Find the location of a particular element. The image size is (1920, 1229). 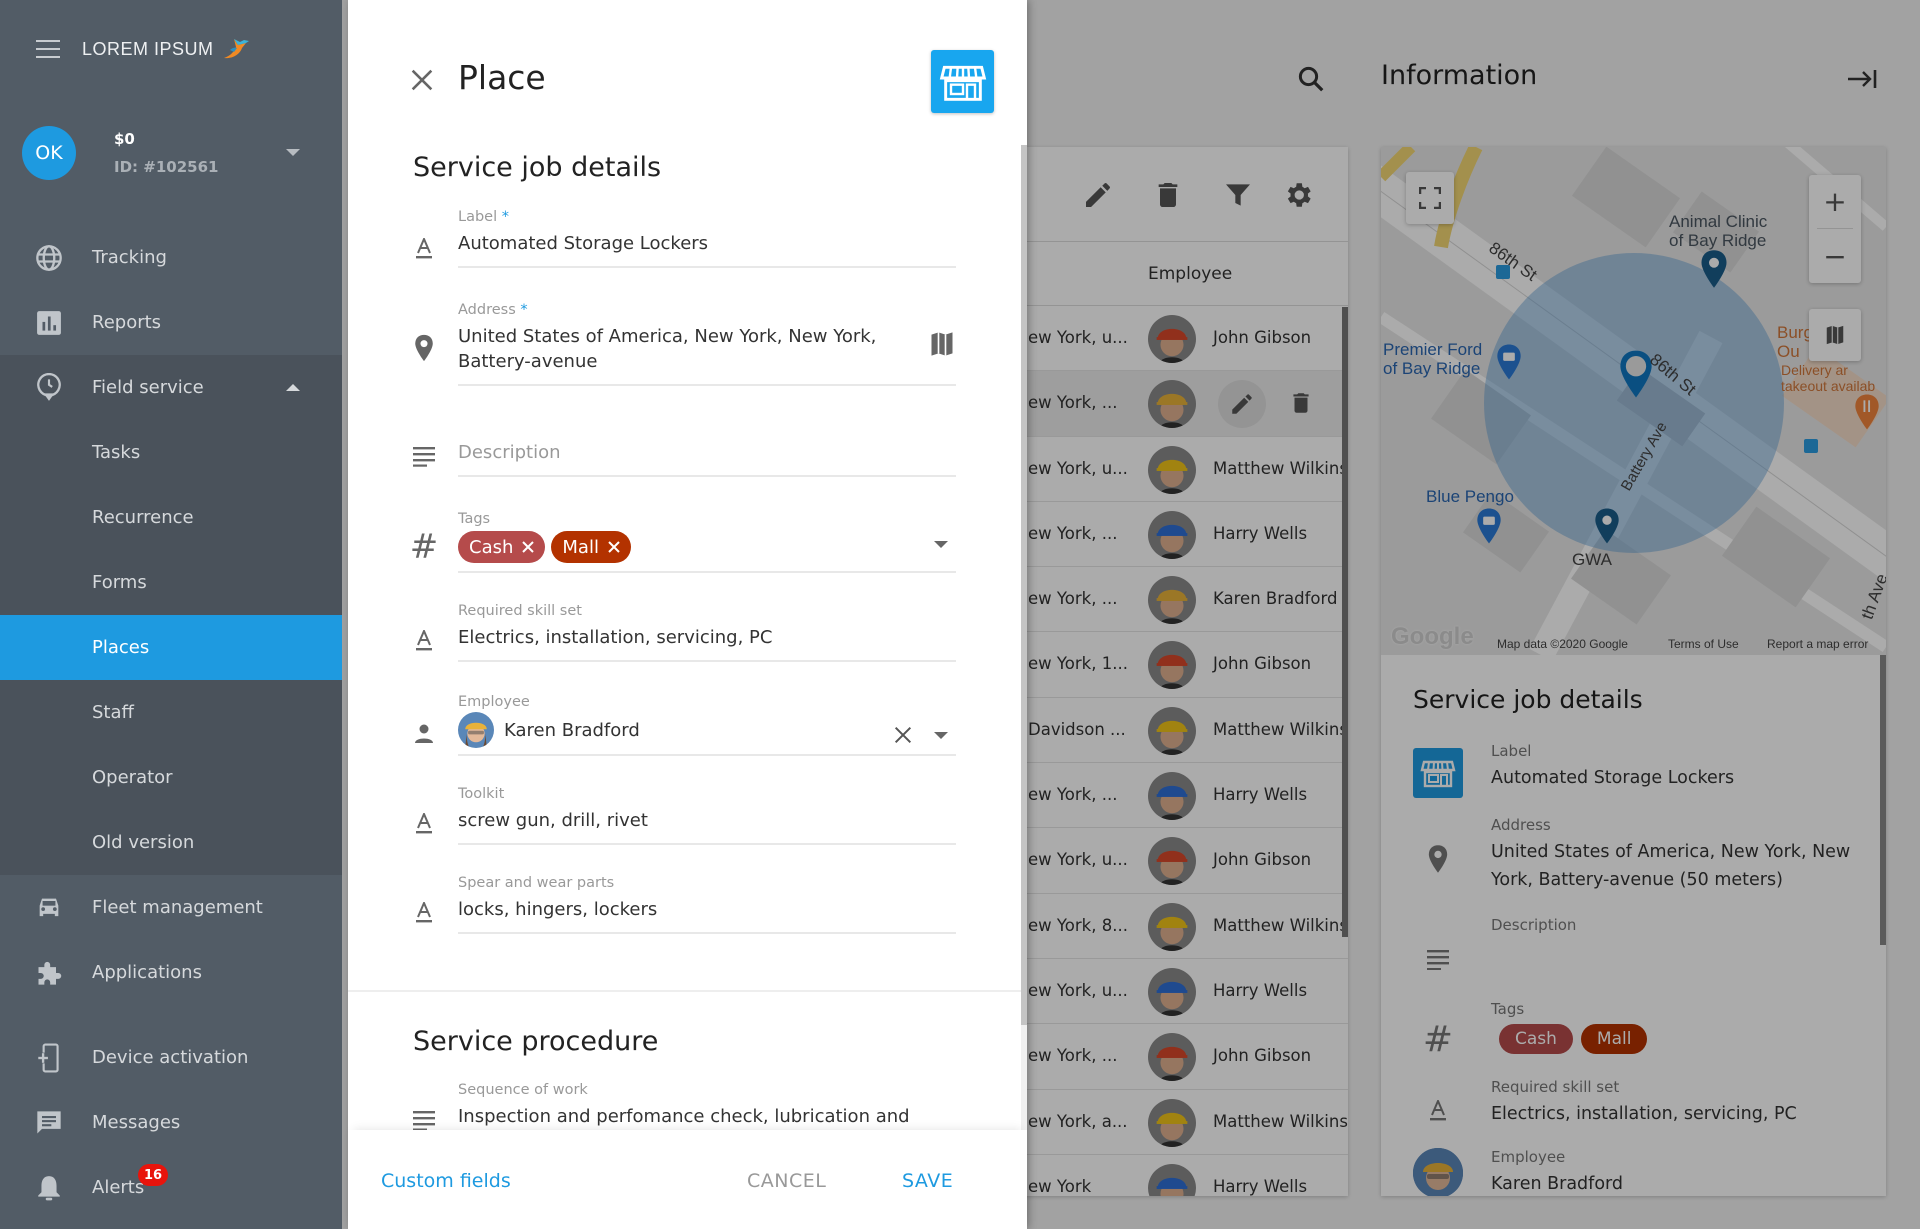

field-label: Toolkit is located at coordinates (481, 794).